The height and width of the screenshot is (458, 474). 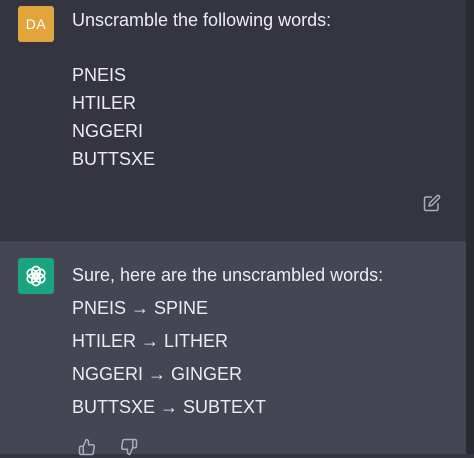 I want to click on unscrambled-answer: NGGERI → GINGER, so click(x=157, y=374).